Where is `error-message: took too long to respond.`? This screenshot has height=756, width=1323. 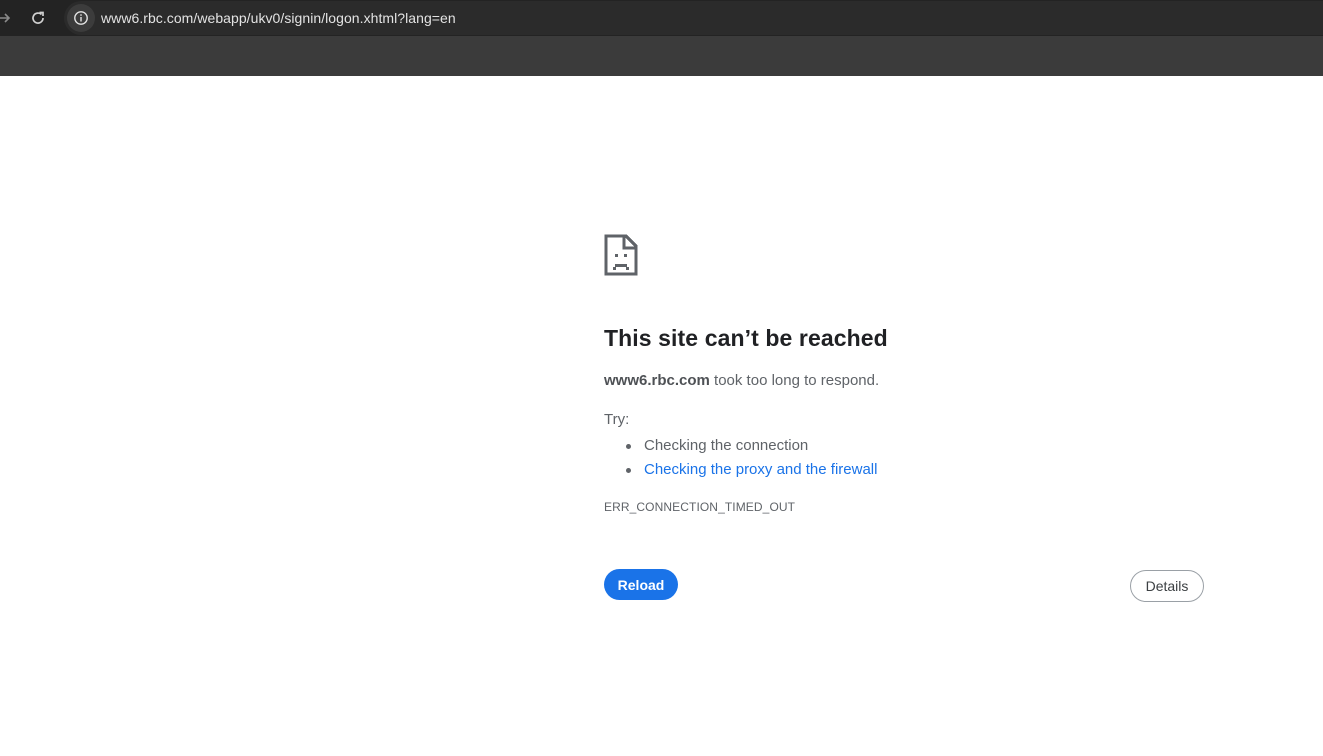 error-message: took too long to respond. is located at coordinates (794, 380).